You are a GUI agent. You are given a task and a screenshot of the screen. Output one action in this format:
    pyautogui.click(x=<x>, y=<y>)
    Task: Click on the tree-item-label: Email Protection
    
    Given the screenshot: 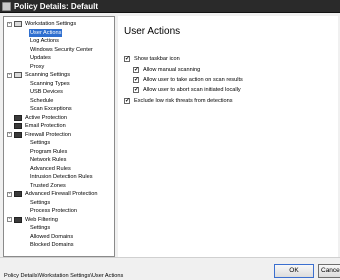 What is the action you would take?
    pyautogui.click(x=45, y=126)
    